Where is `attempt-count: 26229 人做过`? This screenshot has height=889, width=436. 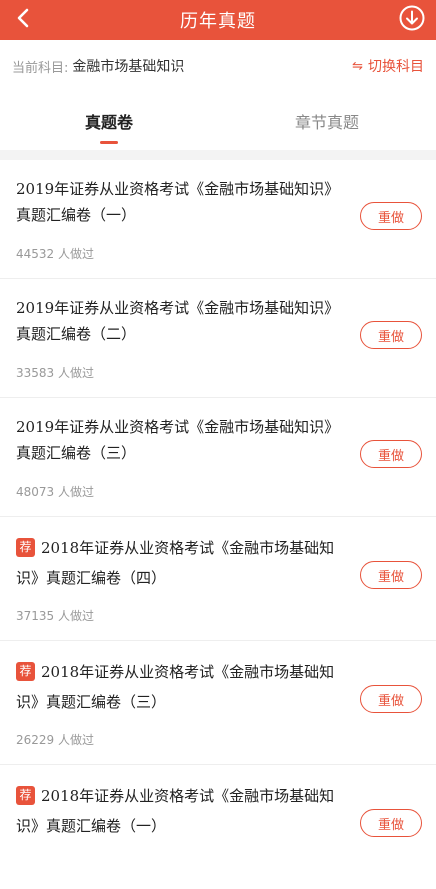
attempt-count: 26229 人做过 is located at coordinates (55, 740).